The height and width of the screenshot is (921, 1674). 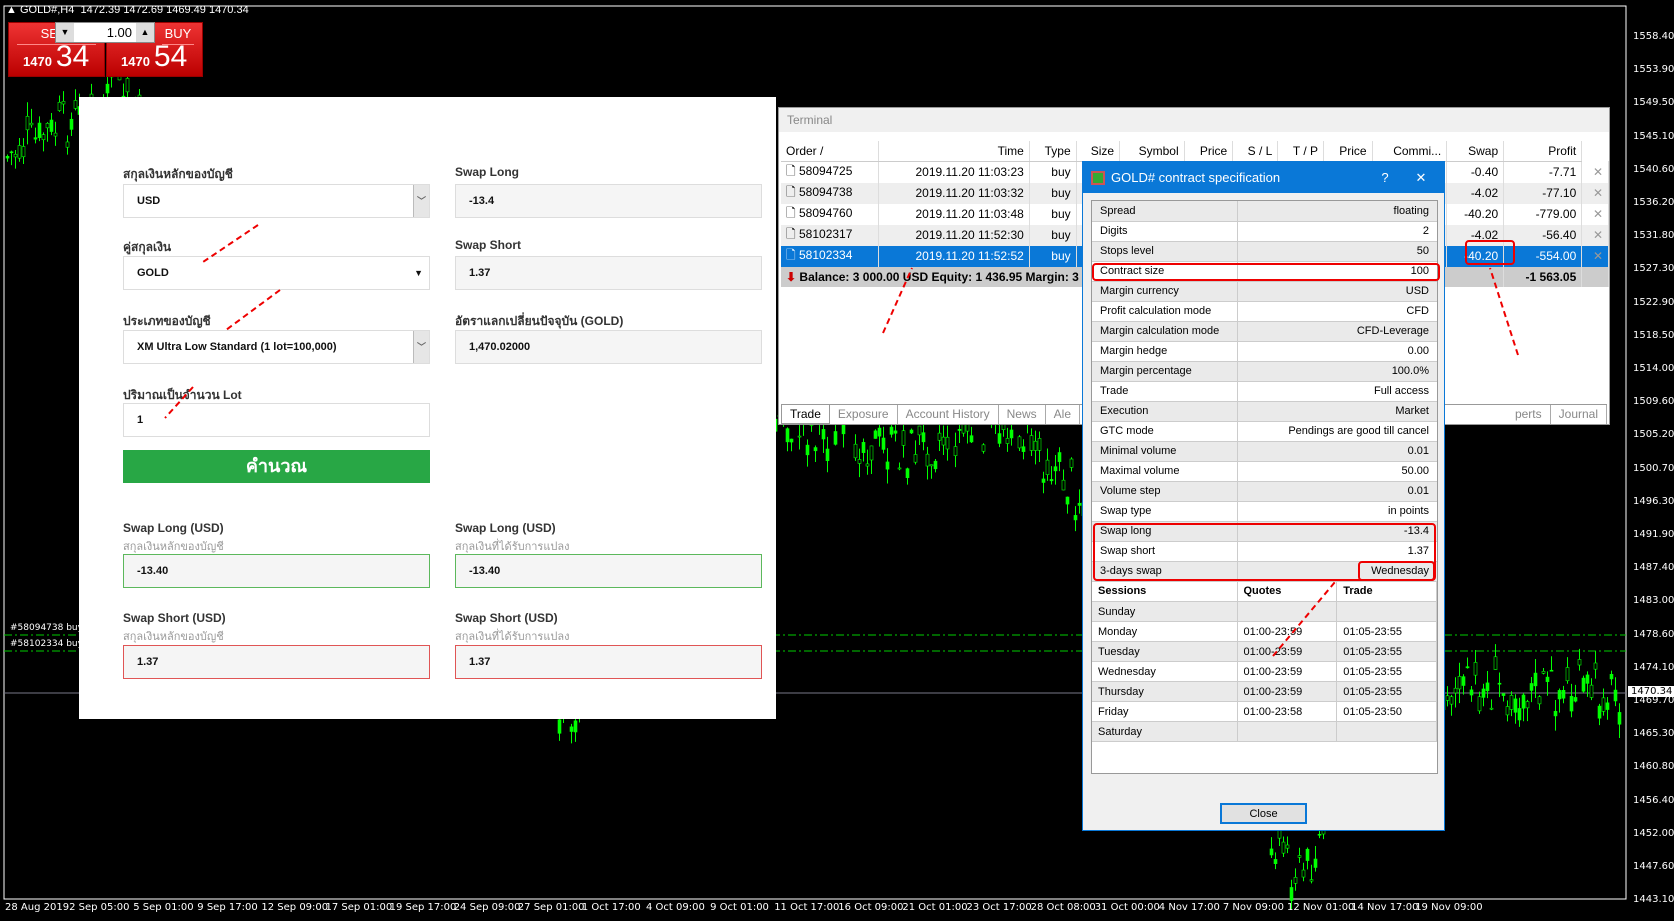 I want to click on time-tick: 19 Nov 09:00, so click(x=1449, y=907).